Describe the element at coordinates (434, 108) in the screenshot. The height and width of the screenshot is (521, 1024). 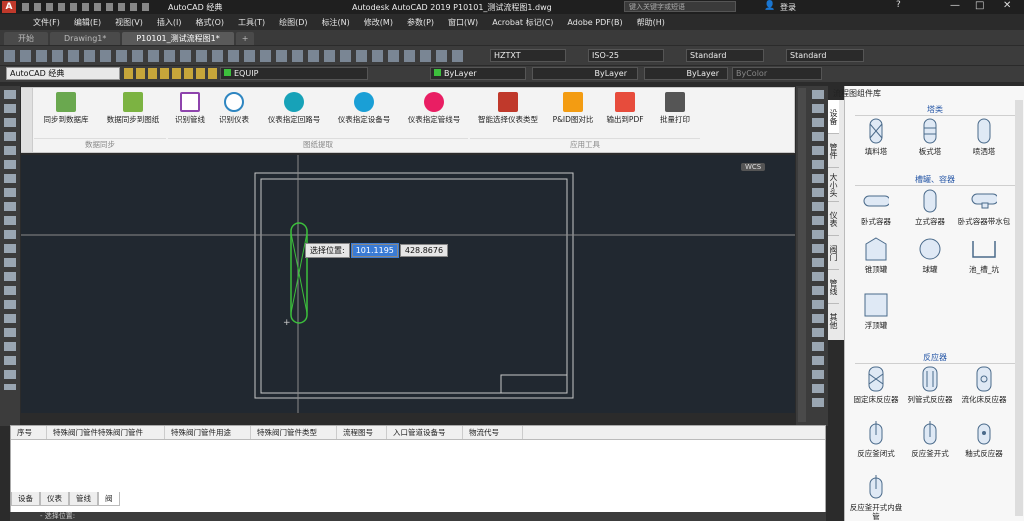
I see `assign-pipeline-button: 仪表指定管线号` at that location.